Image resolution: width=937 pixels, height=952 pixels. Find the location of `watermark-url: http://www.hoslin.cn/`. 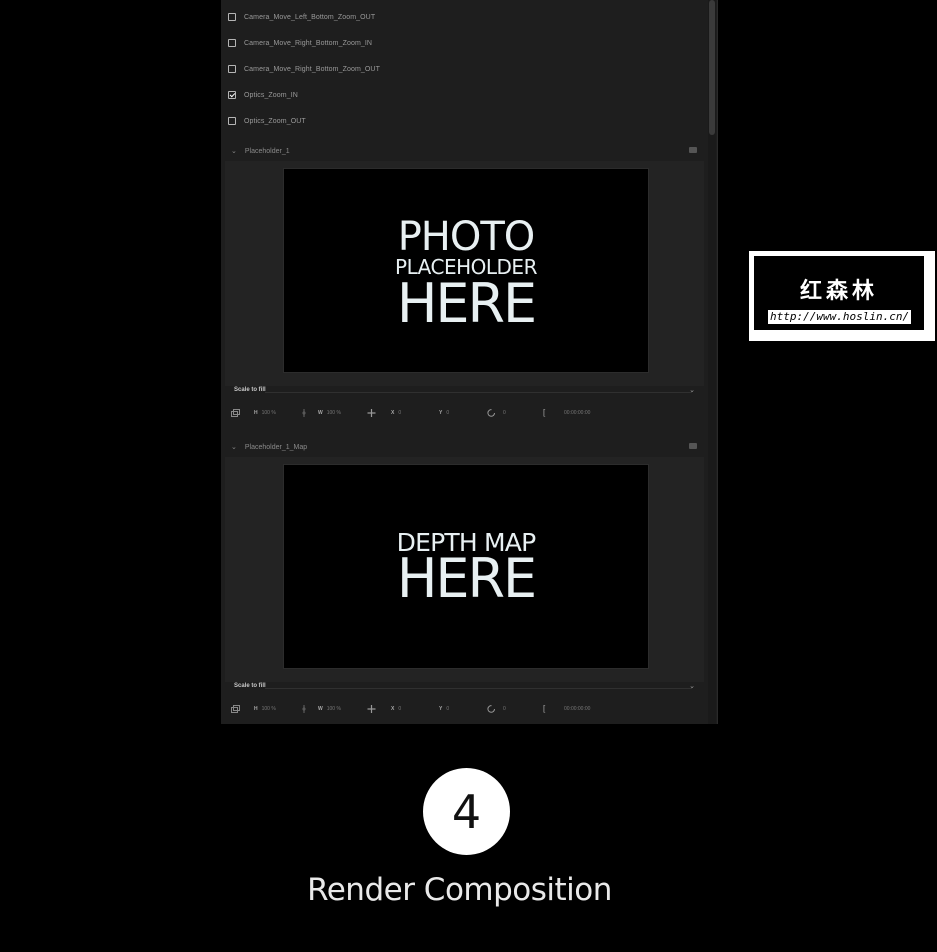

watermark-url: http://www.hoslin.cn/ is located at coordinates (840, 317).